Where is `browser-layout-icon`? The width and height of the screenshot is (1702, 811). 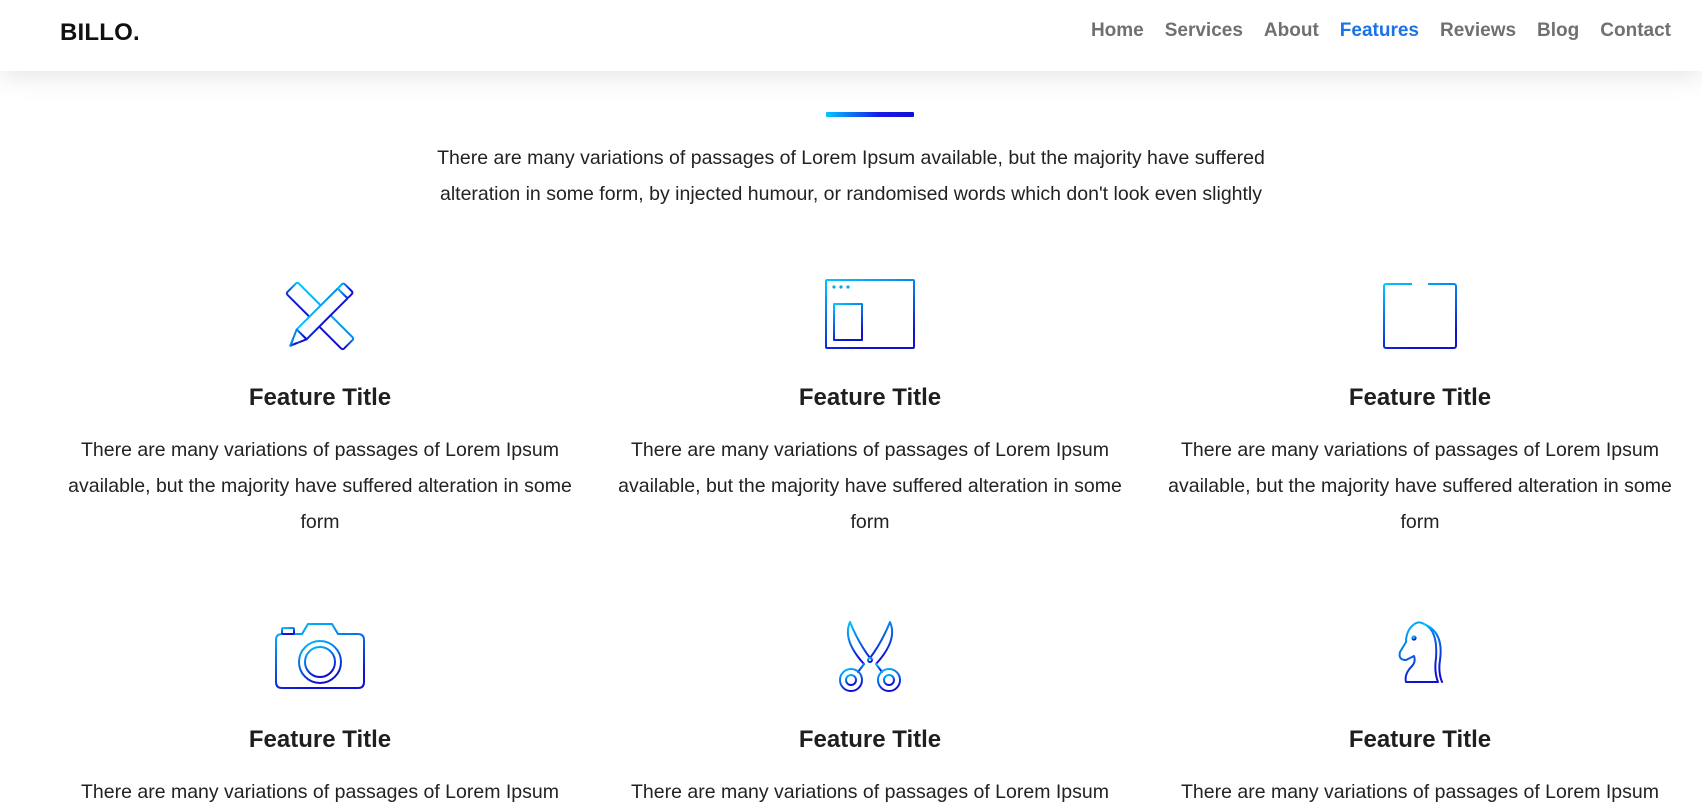 browser-layout-icon is located at coordinates (870, 314).